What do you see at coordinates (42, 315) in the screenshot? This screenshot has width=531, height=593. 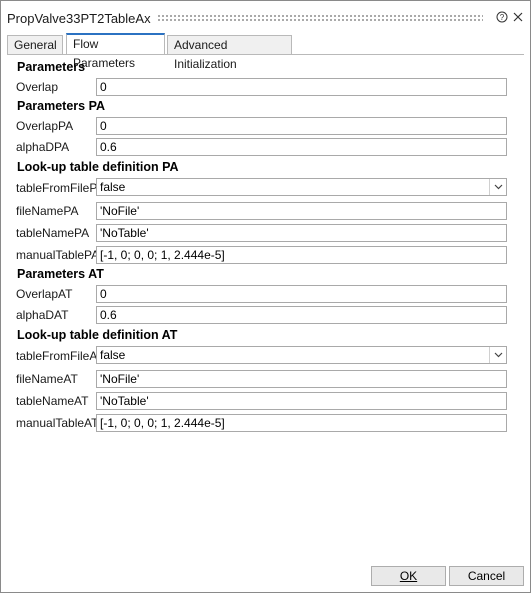 I see `alphadat-label: alphaDAT` at bounding box center [42, 315].